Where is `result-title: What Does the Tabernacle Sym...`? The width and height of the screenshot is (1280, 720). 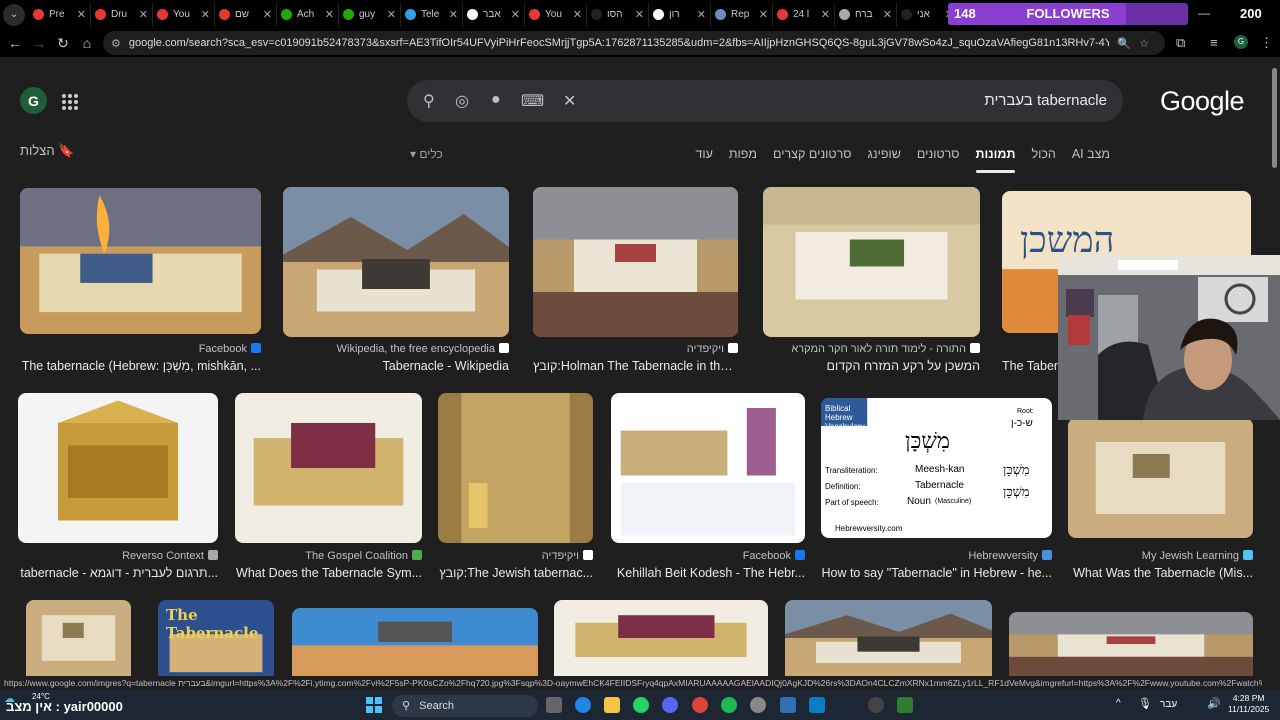
result-title: What Does the Tabernacle Sym... is located at coordinates (328, 573).